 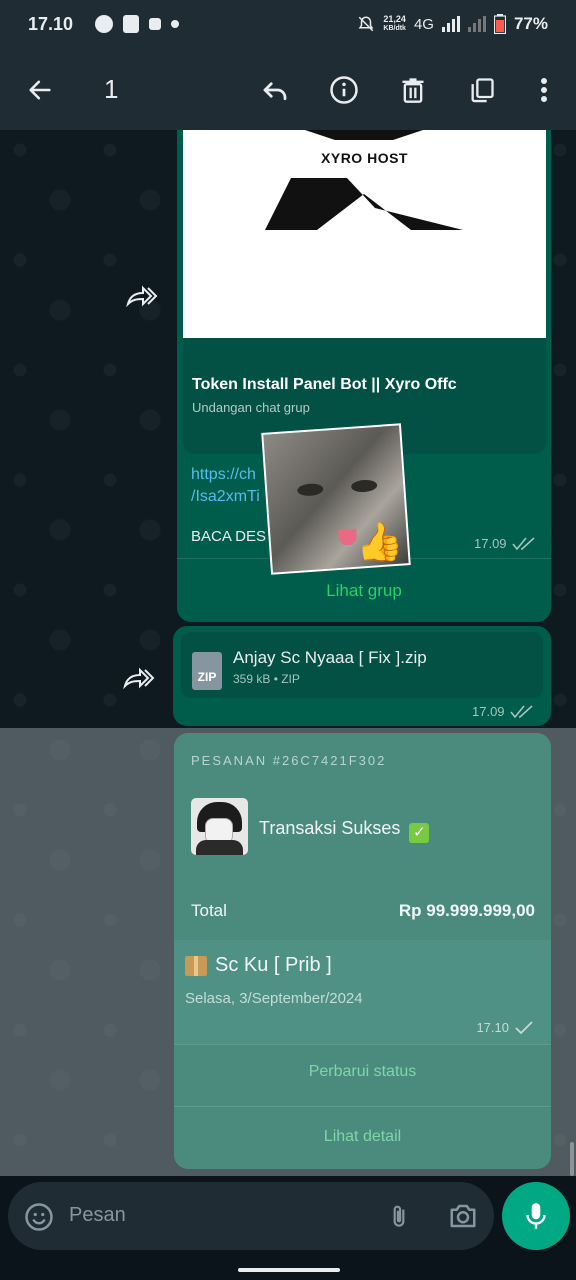 What do you see at coordinates (219, 826) in the screenshot?
I see `order-thumbnail` at bounding box center [219, 826].